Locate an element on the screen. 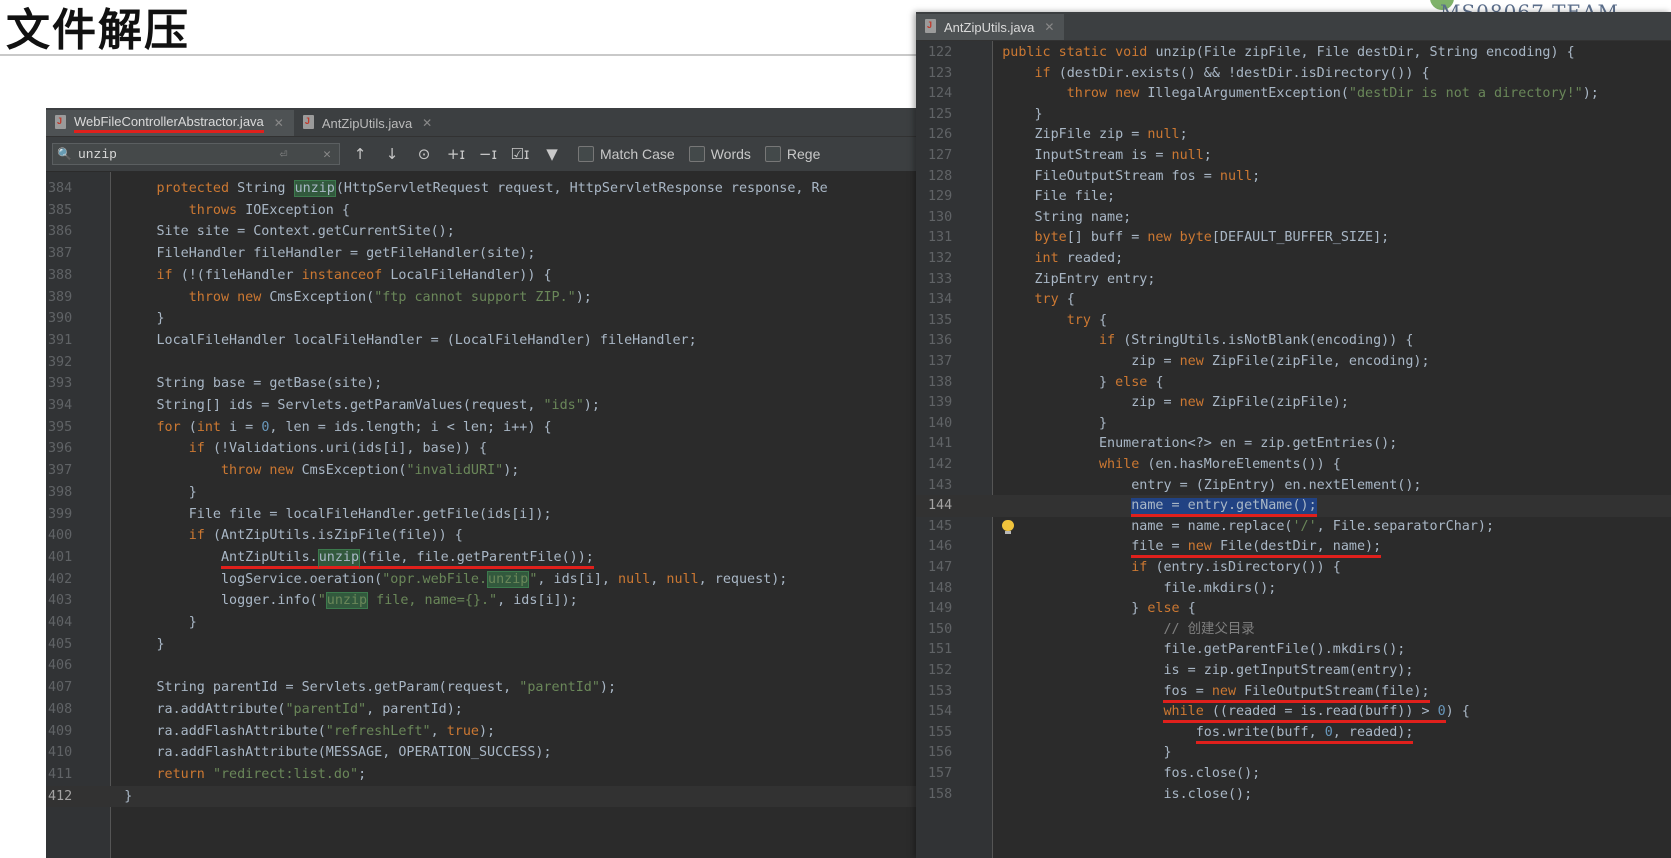  line-number: 386 is located at coordinates (60, 232).